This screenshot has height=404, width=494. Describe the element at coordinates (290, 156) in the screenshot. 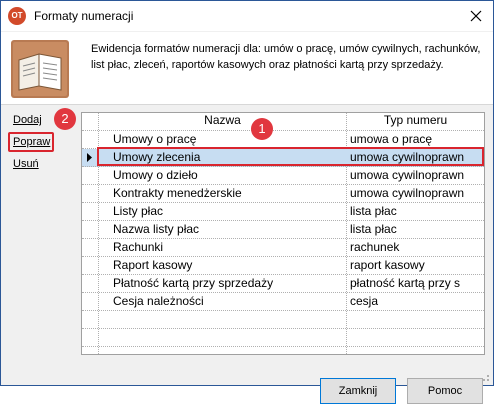

I see `selected-row-highlight` at that location.